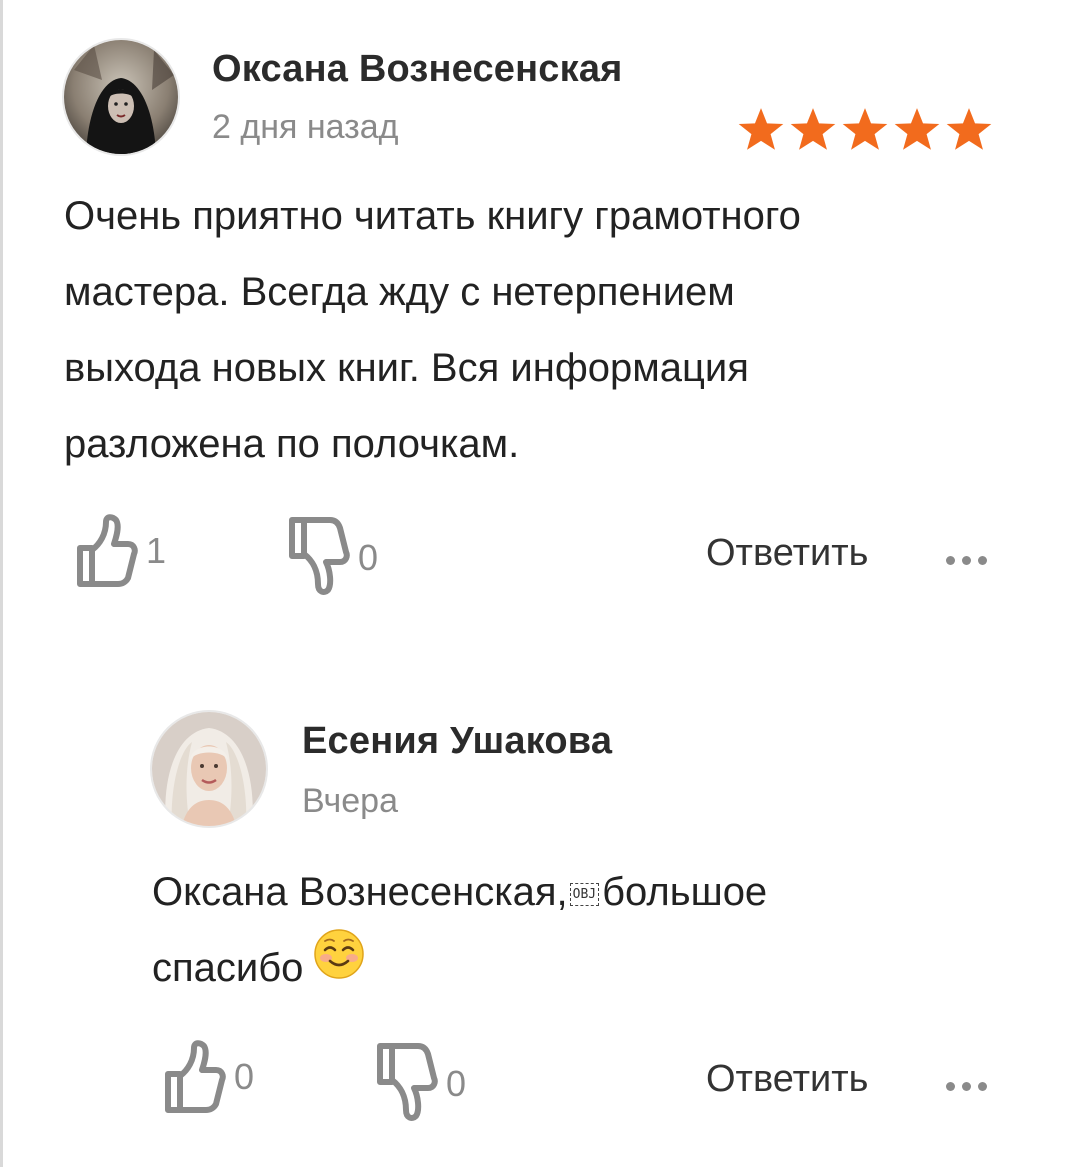 Image resolution: width=1080 pixels, height=1167 pixels. I want to click on comment-text-line: Очень приятно читать книгу грамотного, so click(432, 216).